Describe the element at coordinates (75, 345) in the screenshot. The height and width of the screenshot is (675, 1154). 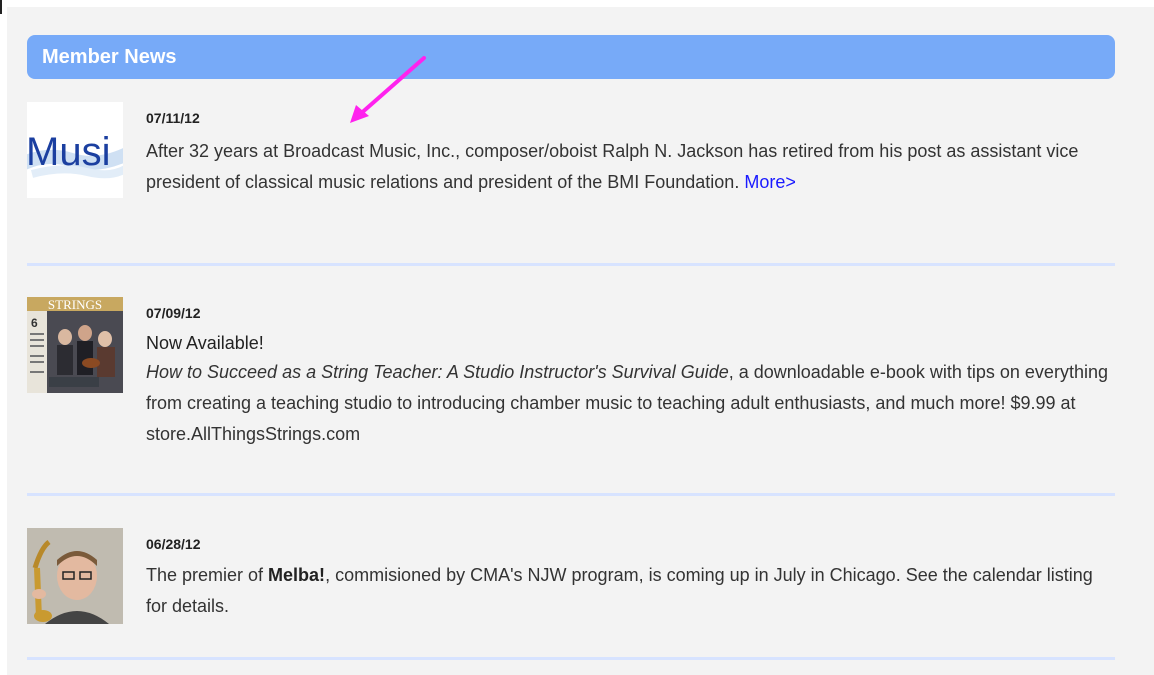
I see `news-thumbnail-magazine: STRINGS 6` at that location.